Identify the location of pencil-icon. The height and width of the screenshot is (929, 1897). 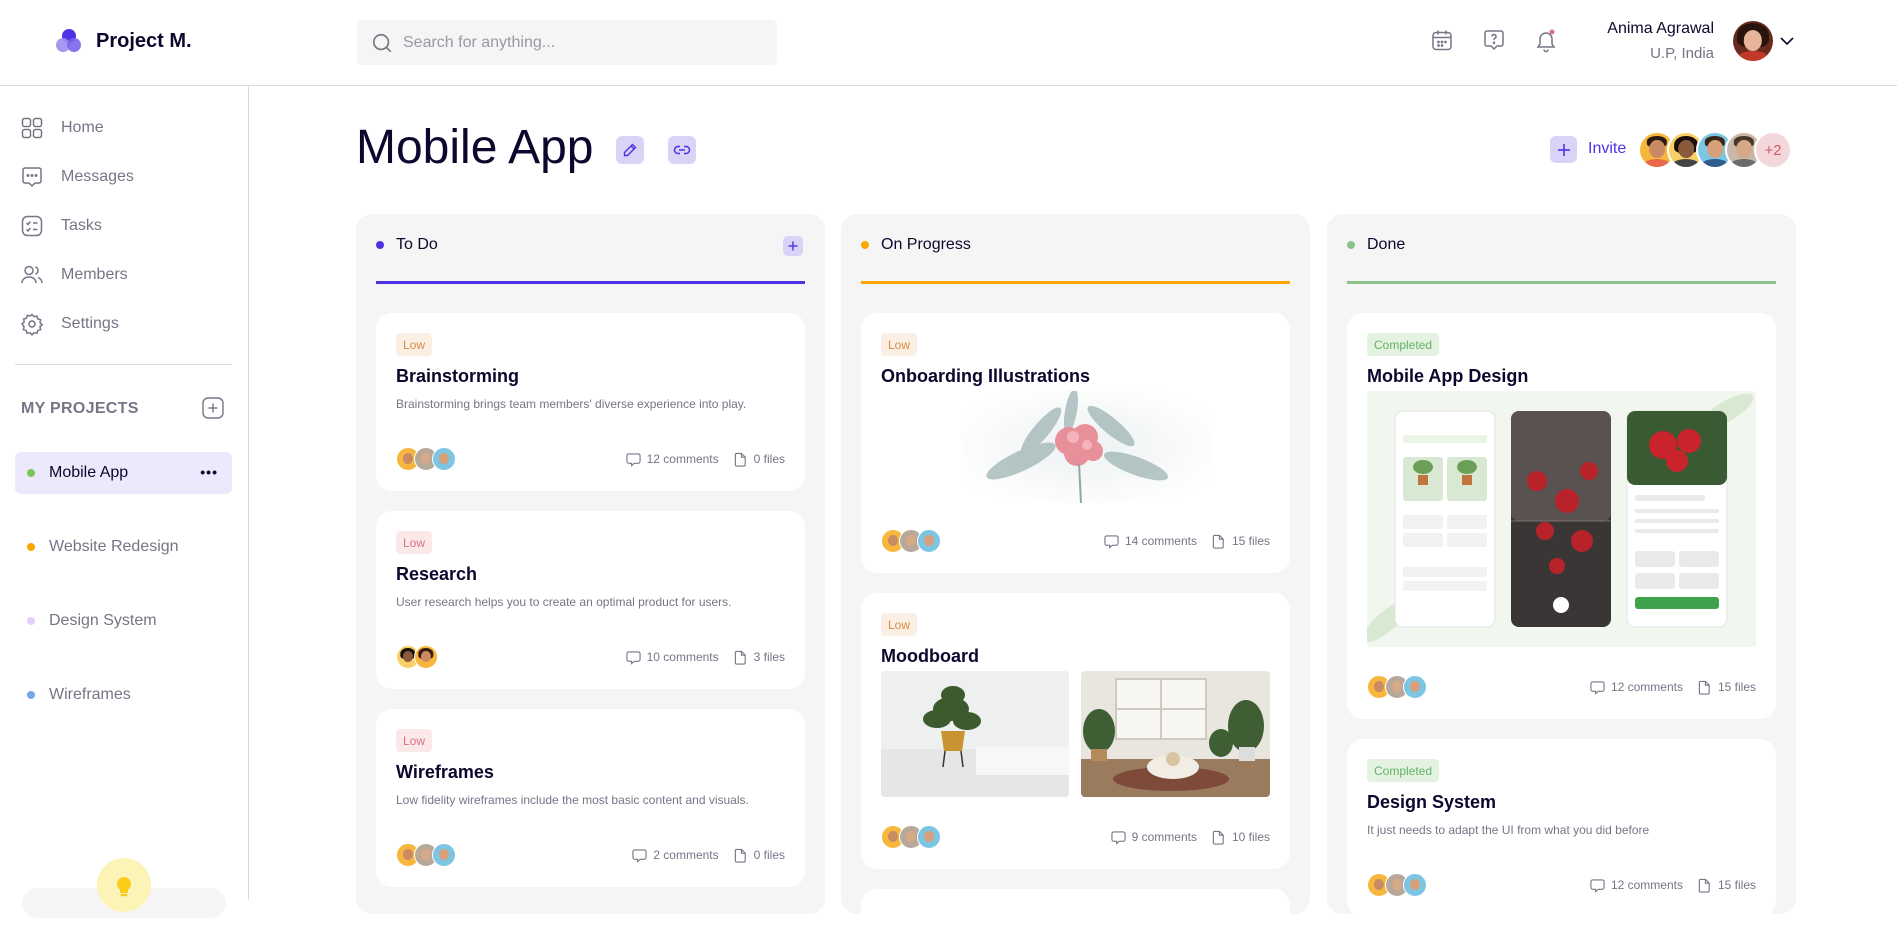
(630, 150).